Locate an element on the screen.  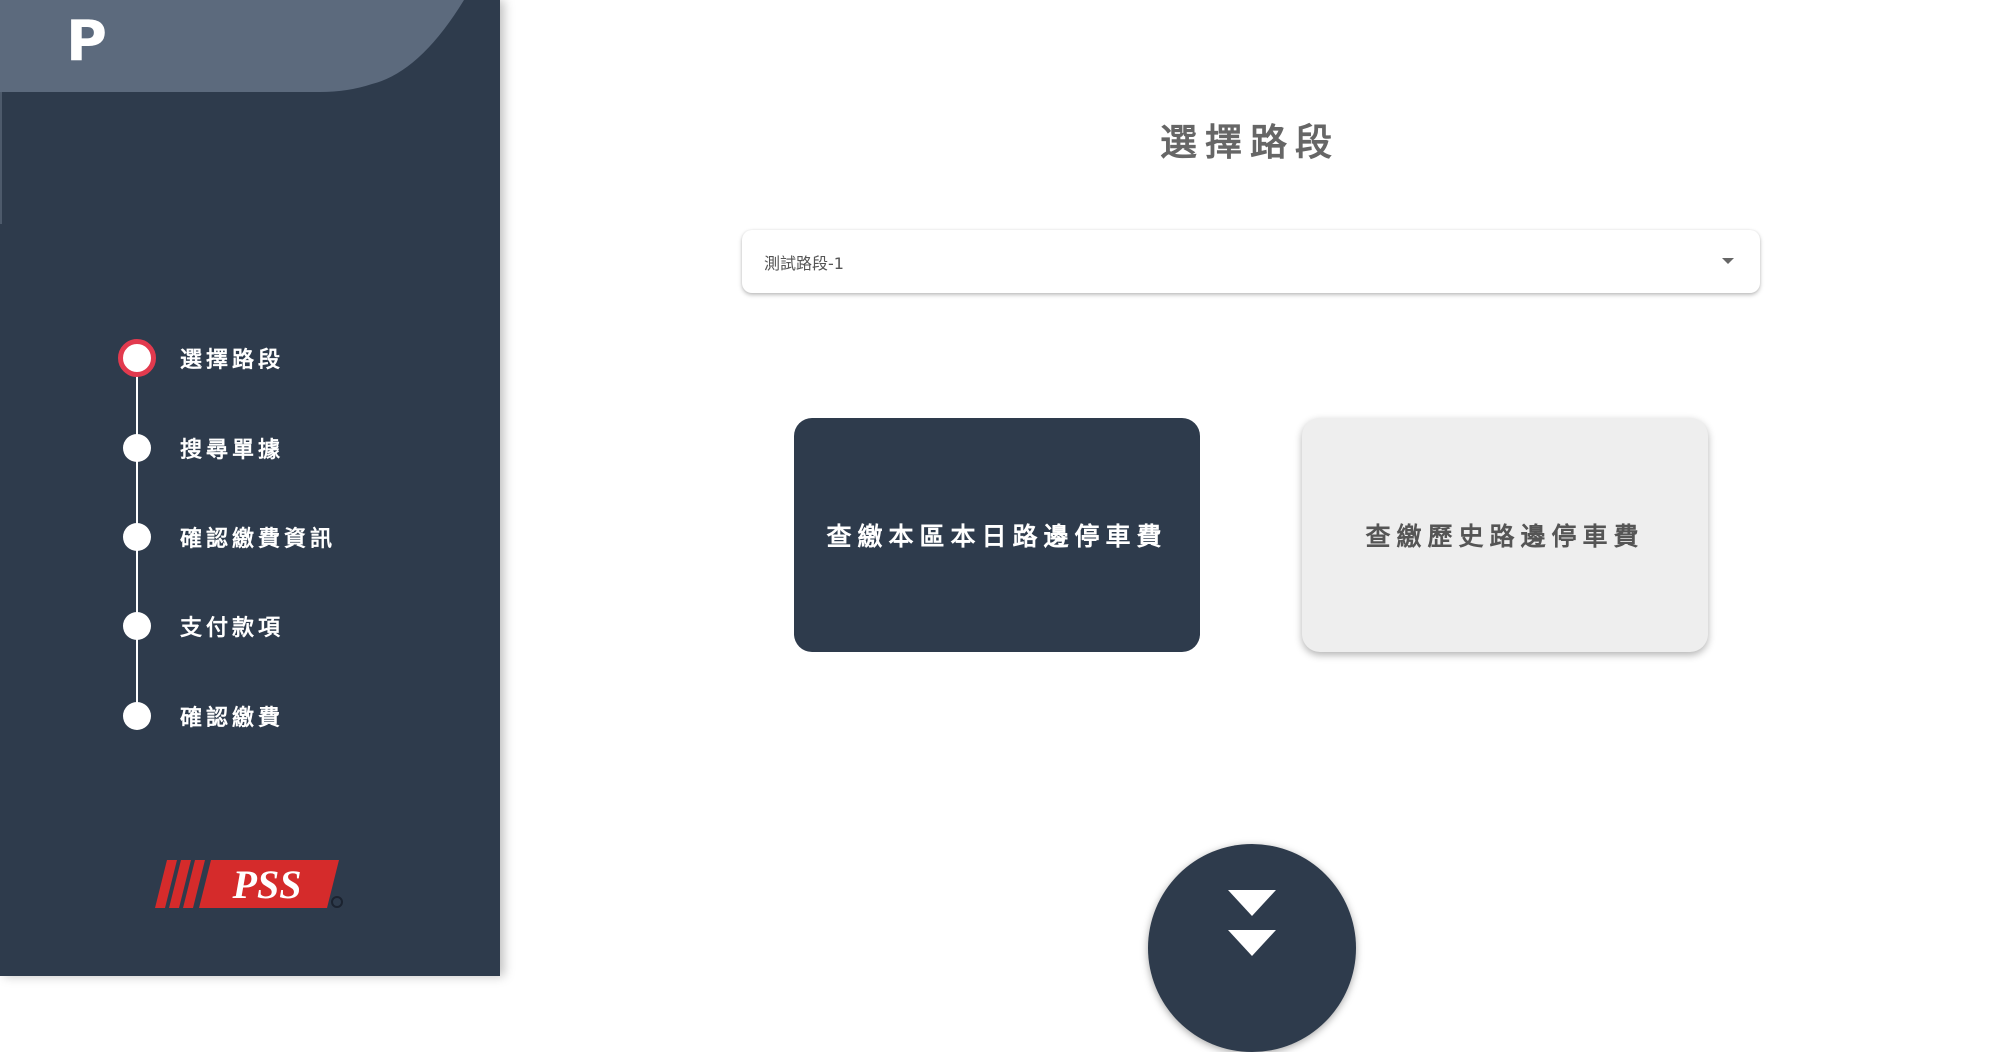
double-chevron-down-icon is located at coordinates (1252, 923).